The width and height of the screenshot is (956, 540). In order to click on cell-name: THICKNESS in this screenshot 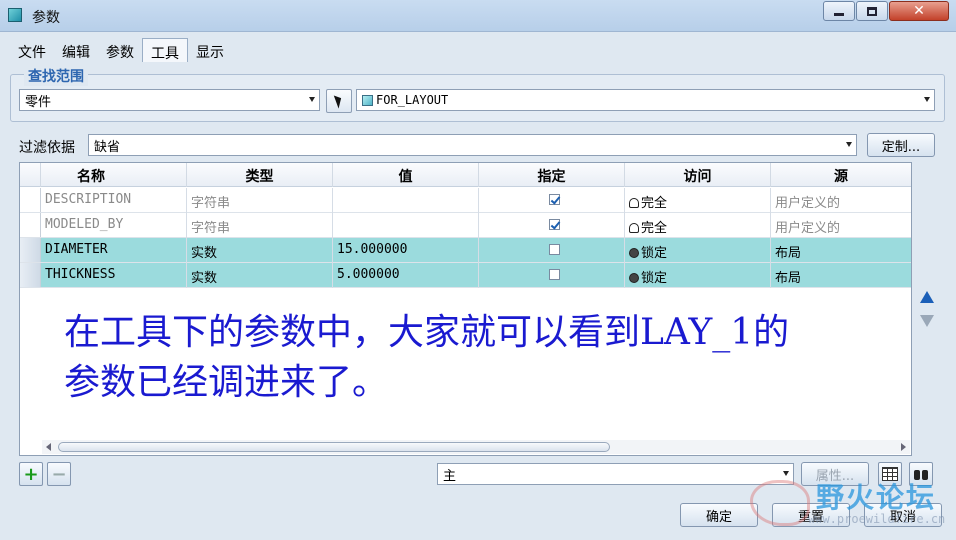, I will do `click(114, 275)`.